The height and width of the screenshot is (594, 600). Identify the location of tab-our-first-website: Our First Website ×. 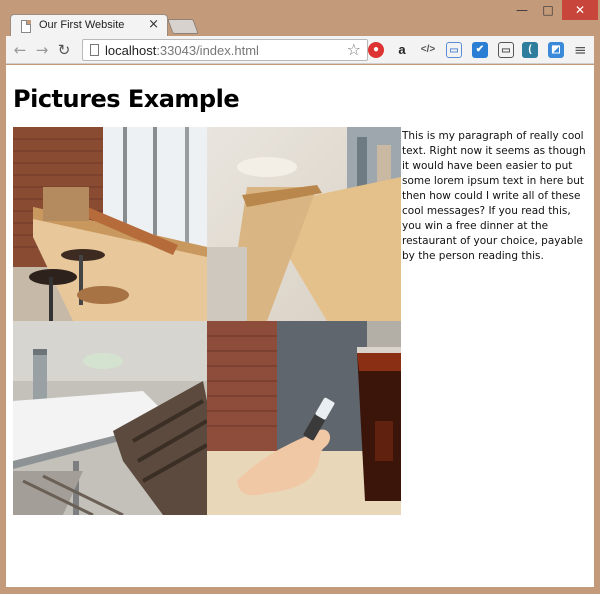
(89, 26).